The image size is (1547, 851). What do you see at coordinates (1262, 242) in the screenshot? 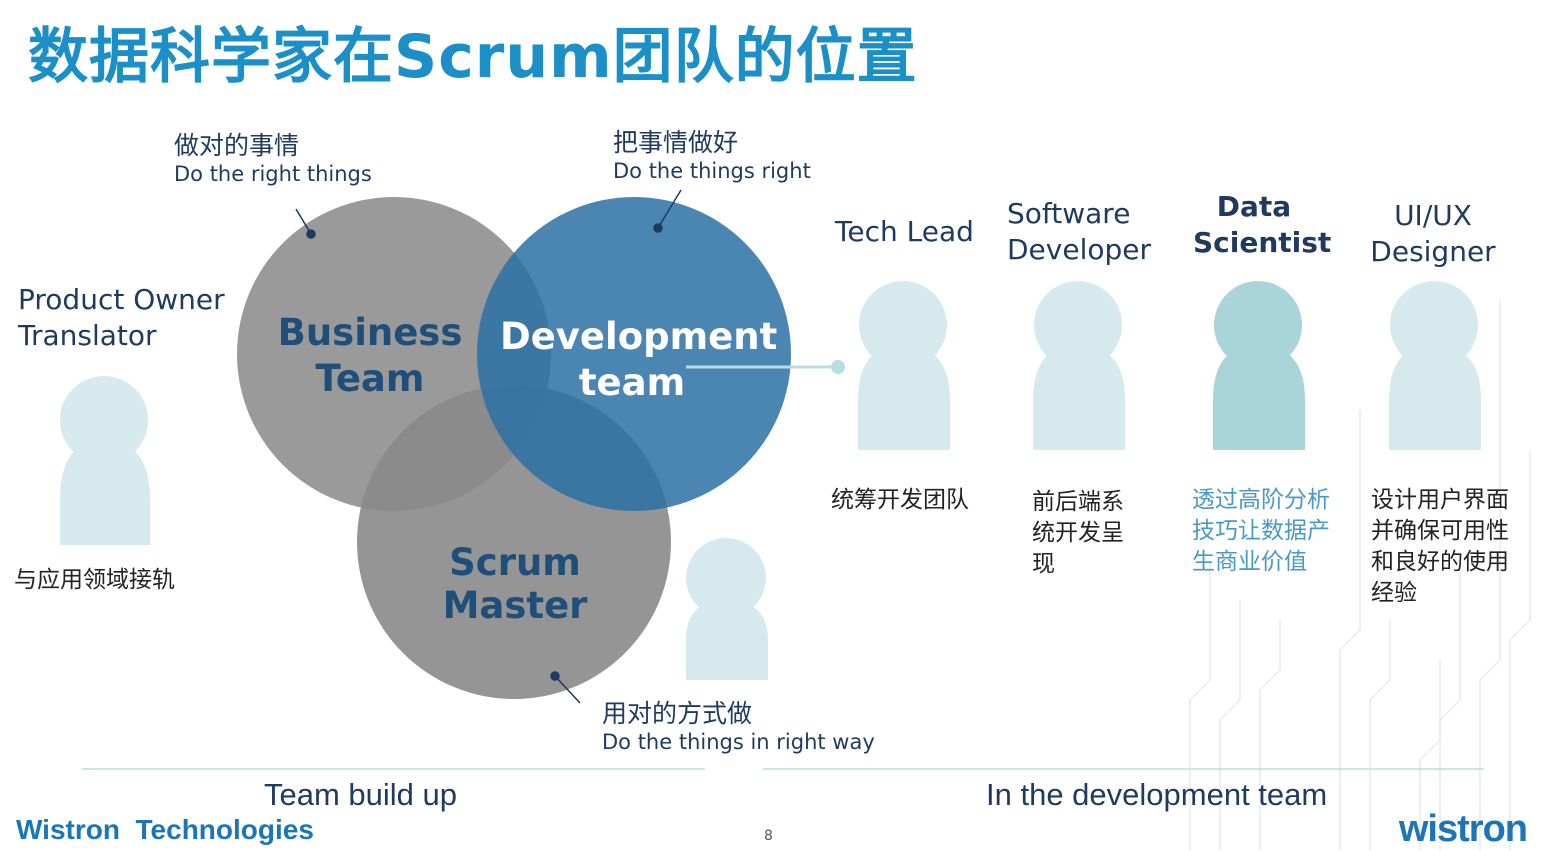
I see `role-data-scientist-line2: Scientist` at bounding box center [1262, 242].